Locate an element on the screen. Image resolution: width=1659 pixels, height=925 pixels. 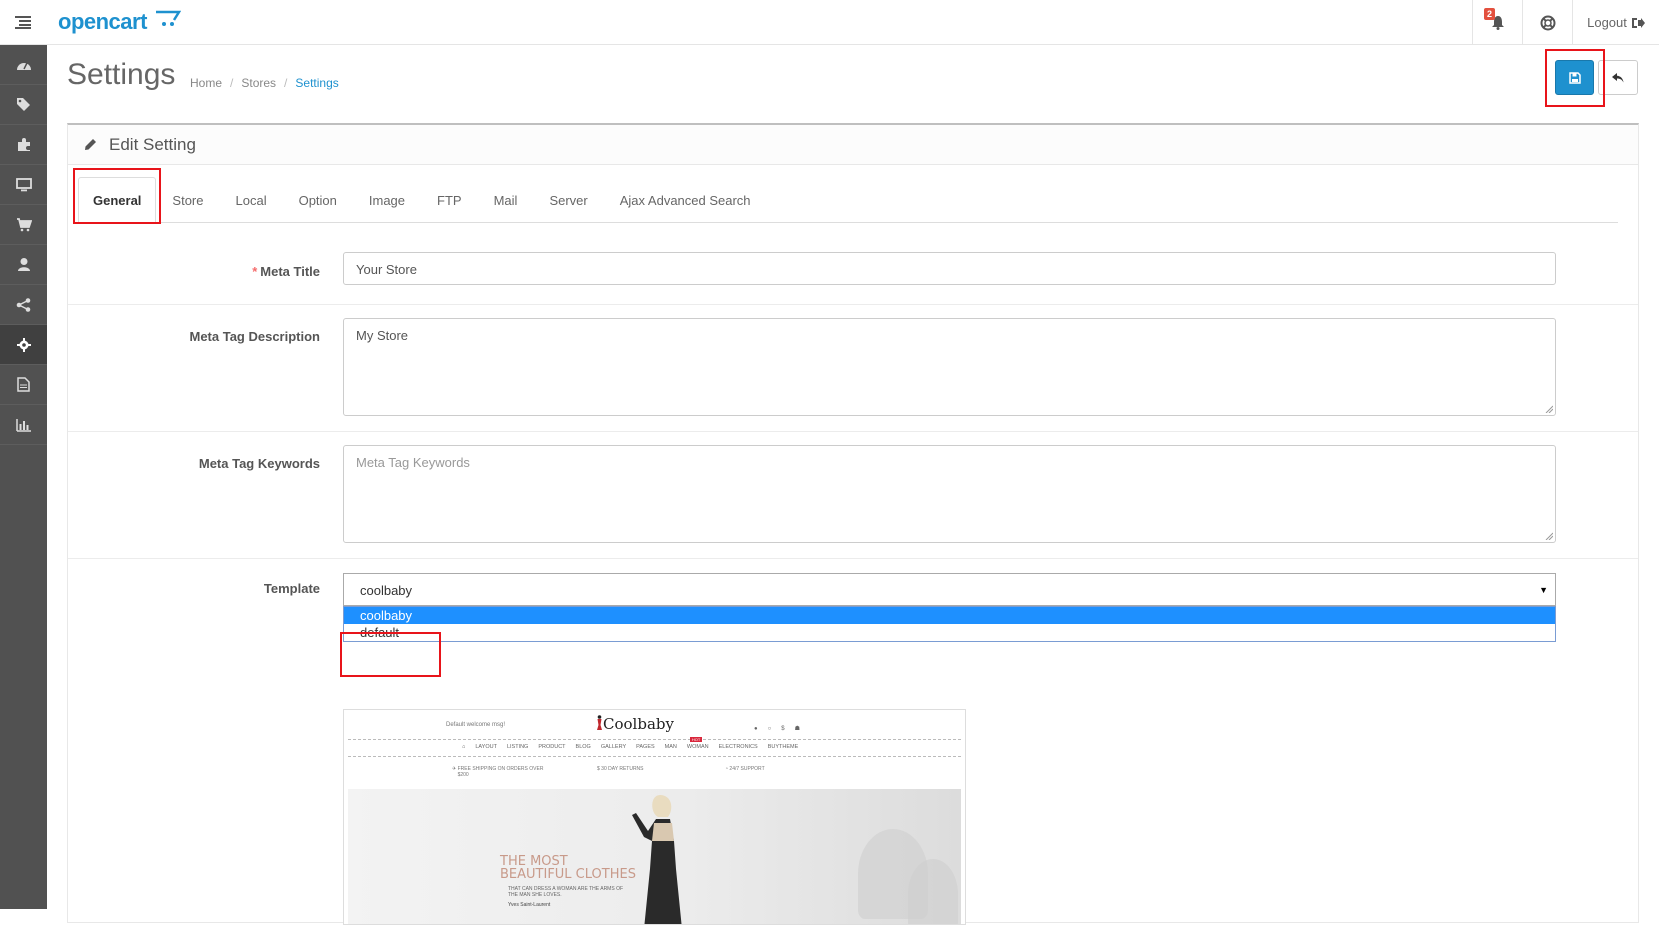
gear-icon is located at coordinates (23, 344).